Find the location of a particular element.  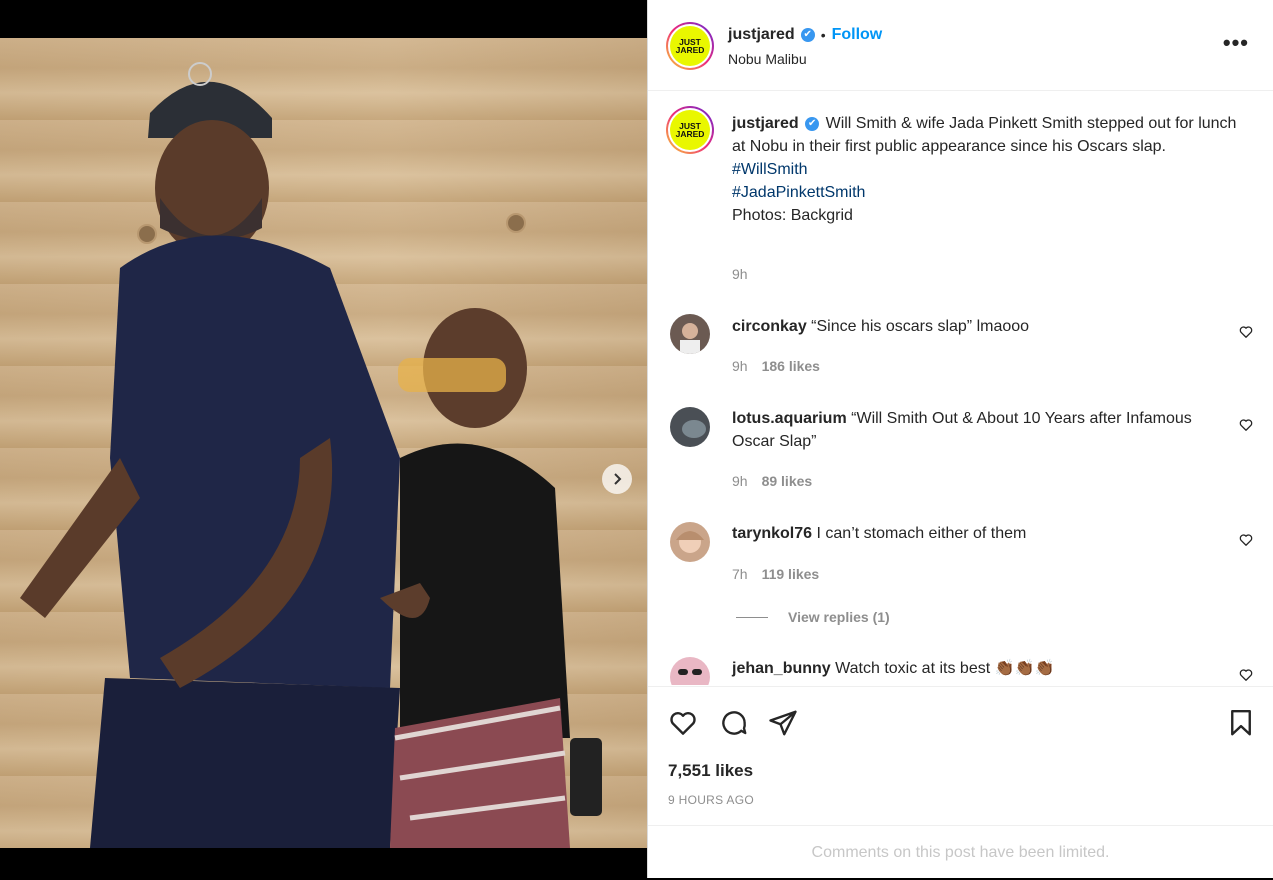

photo-credit: Photos: Backgrid is located at coordinates (792, 215).